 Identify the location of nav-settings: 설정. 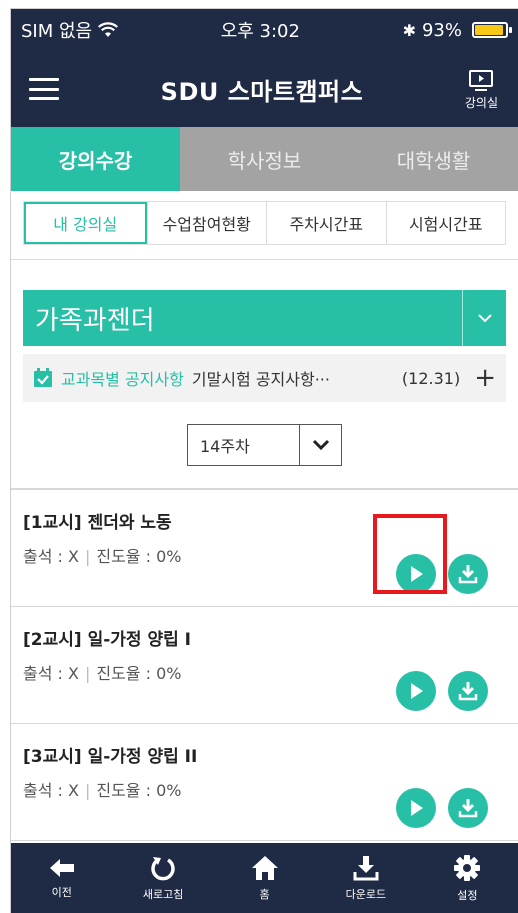
(467, 878).